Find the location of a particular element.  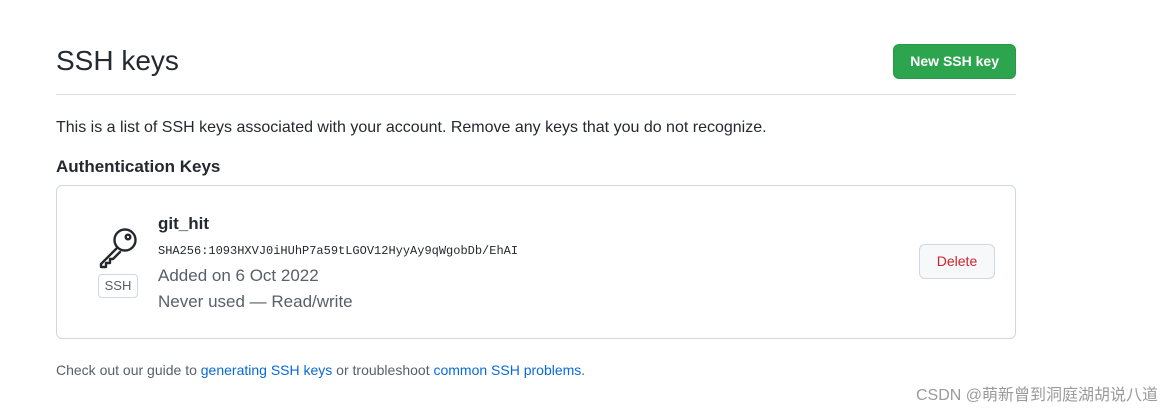

ssh-key-added-date: Added on 6 Oct 2022 is located at coordinates (238, 275).